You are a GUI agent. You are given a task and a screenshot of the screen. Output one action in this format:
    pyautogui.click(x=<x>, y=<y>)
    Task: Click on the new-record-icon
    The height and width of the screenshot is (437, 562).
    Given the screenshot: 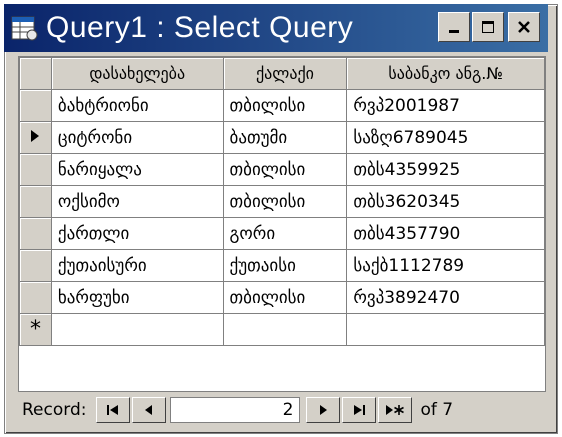 What is the action you would take?
    pyautogui.click(x=395, y=410)
    